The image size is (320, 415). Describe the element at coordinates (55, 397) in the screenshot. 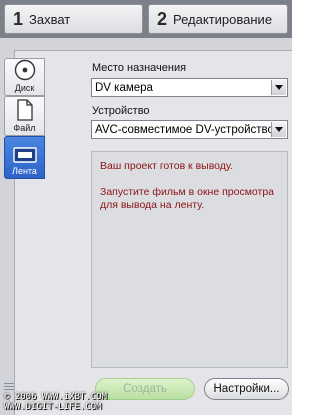

I see `watermark-line: © 2006 WWW.iXBT.COM` at that location.